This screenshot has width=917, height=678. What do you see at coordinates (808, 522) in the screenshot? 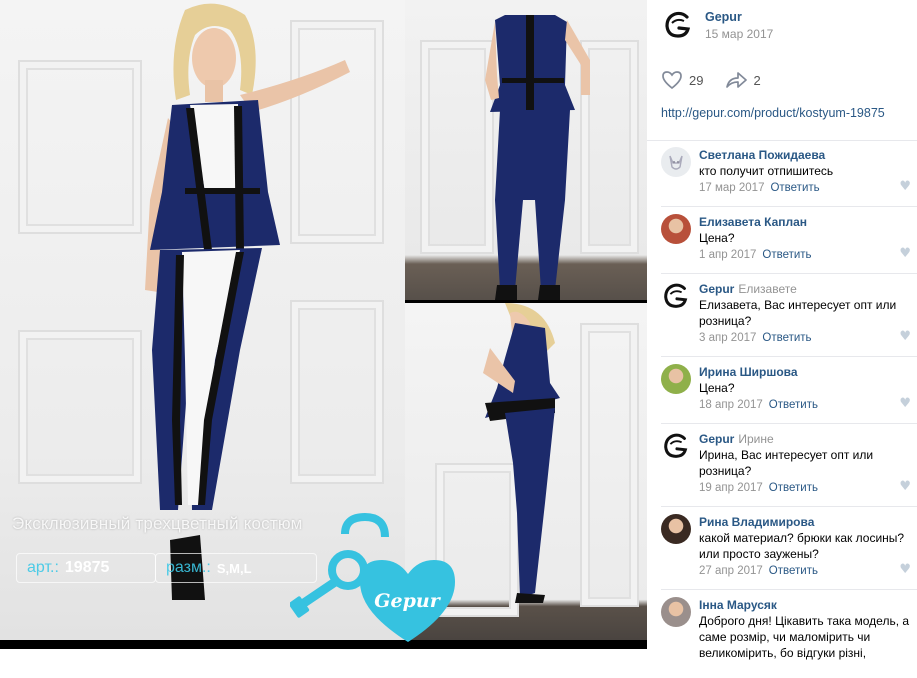
I see `comment-author: Рина Владимирова` at bounding box center [808, 522].